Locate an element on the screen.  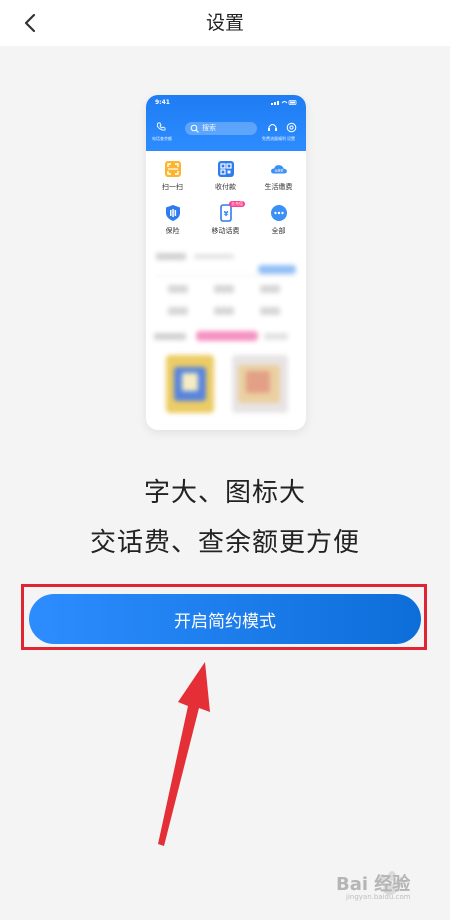
grid-item-all: 全部 is located at coordinates (278, 223).